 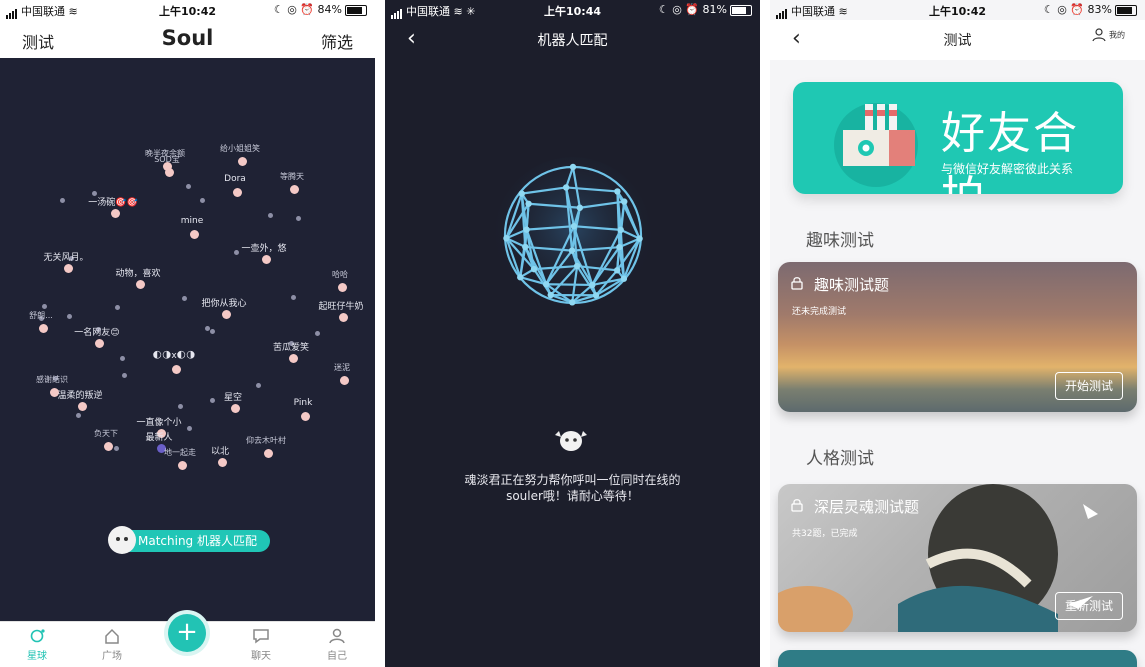 I want to click on status-bar: 中国联通 ≋ 上午10:42 ☾ ◎ ⏰ 83%, so click(x=957, y=10).